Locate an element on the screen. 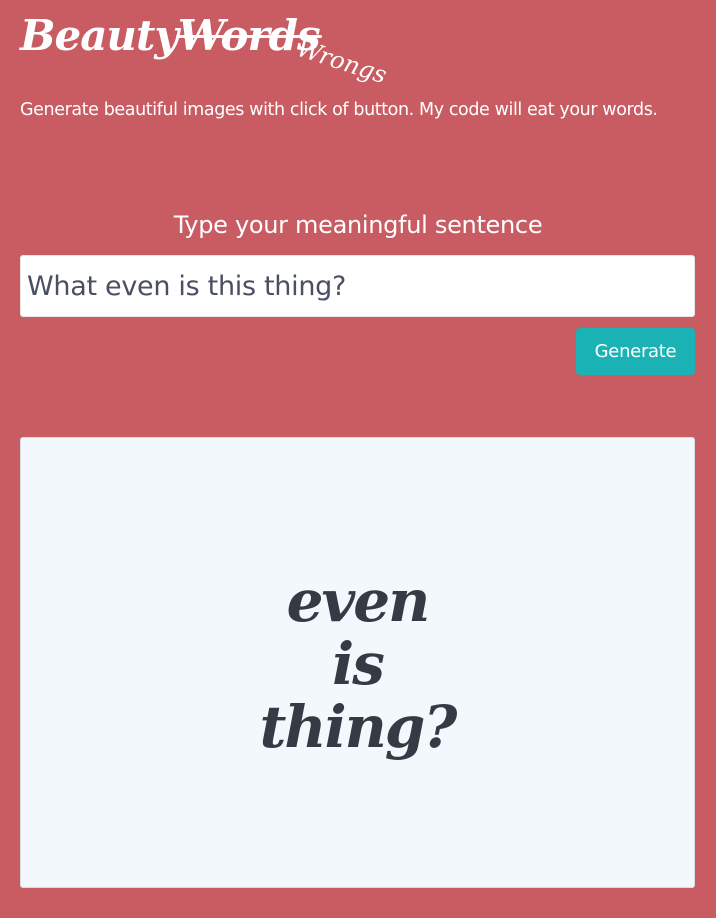 This screenshot has width=716, height=918. app-header: BeautyWords Wrongs is located at coordinates (360, 49).